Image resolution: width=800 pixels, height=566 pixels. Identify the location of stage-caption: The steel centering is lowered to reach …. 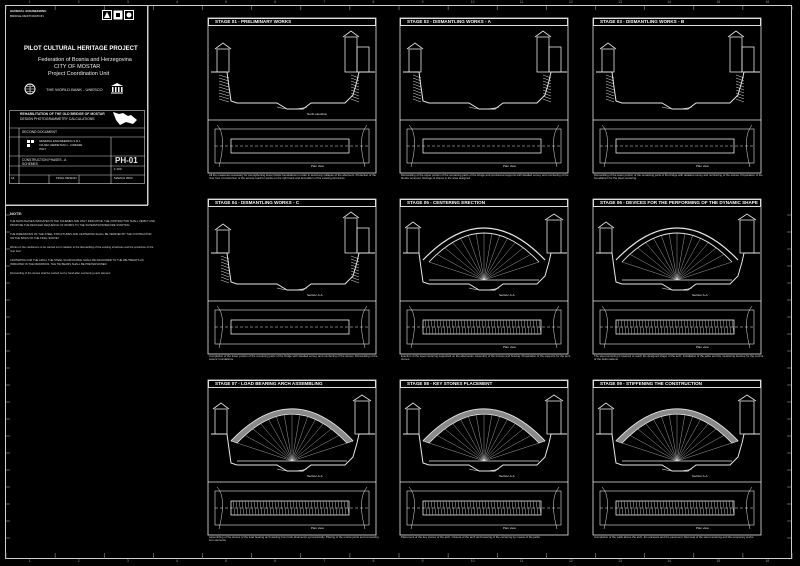
(679, 358).